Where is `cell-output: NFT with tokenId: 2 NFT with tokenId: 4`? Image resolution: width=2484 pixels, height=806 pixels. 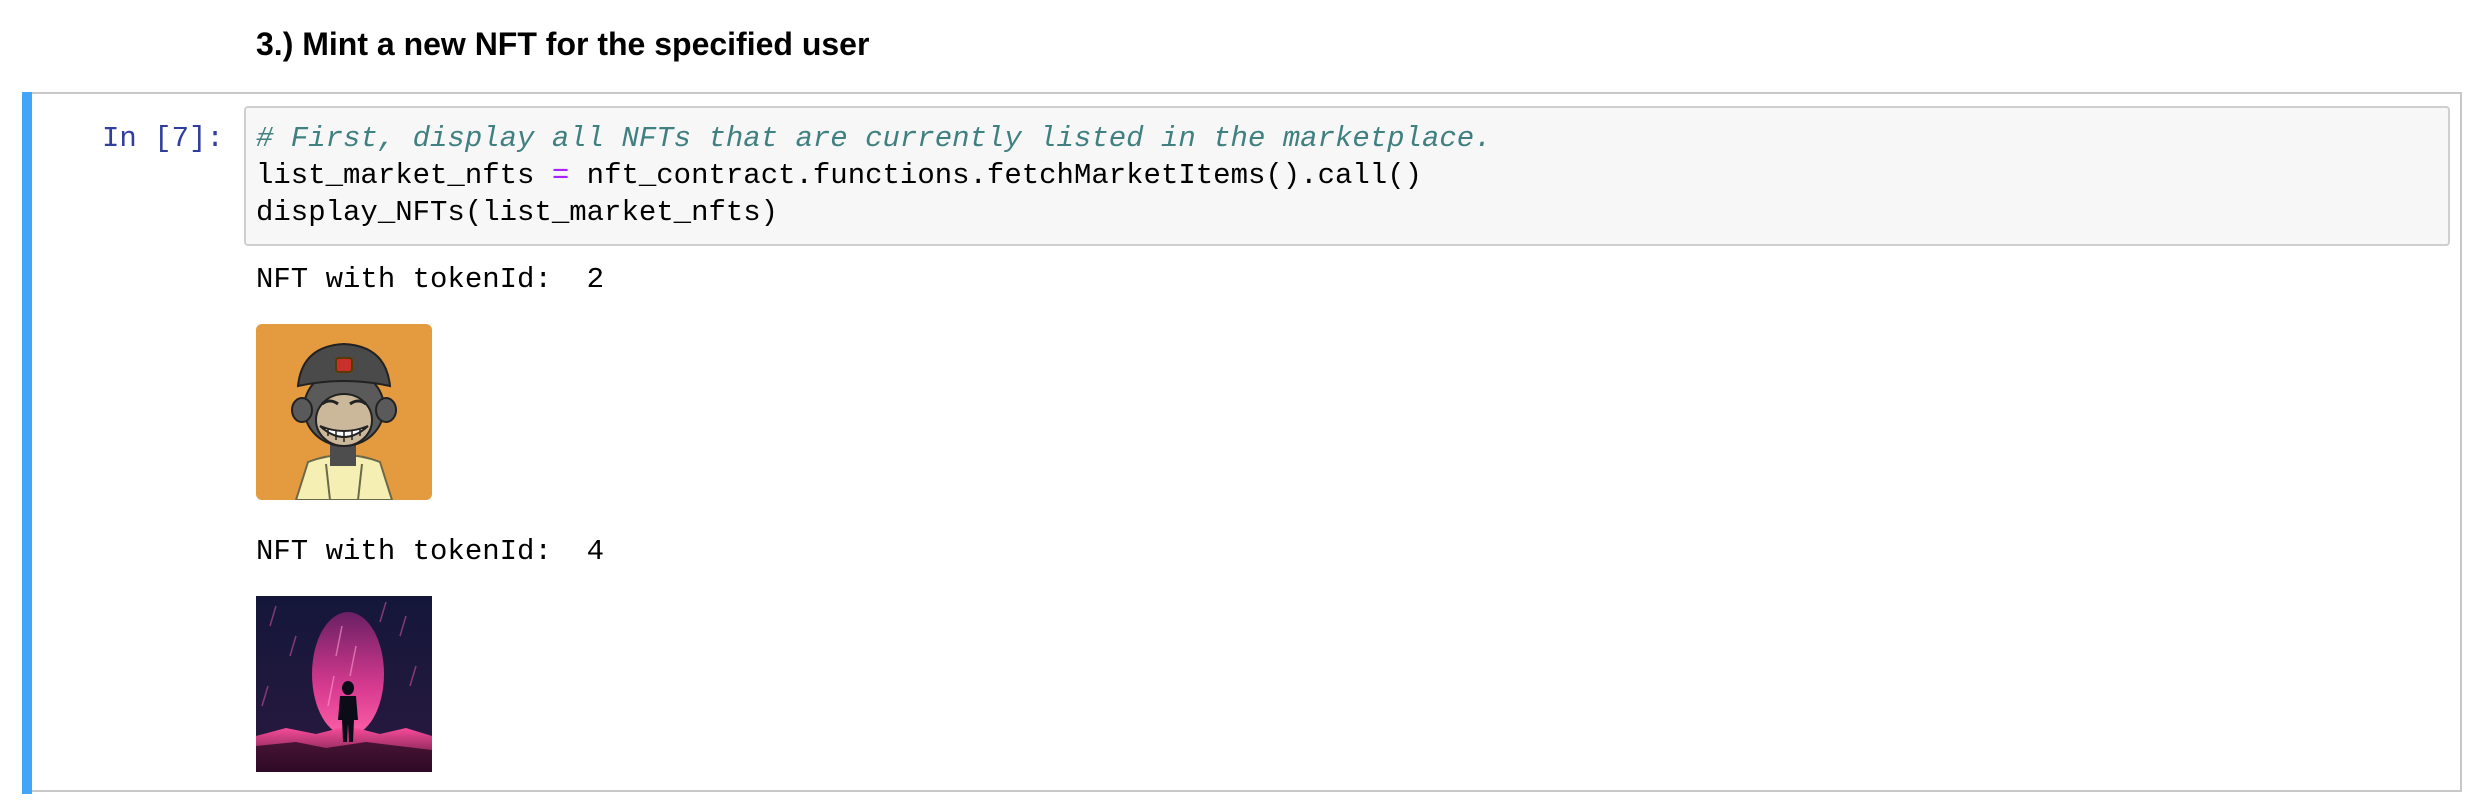
cell-output: NFT with tokenId: 2 NFT with tokenId: 4 is located at coordinates (430, 534).